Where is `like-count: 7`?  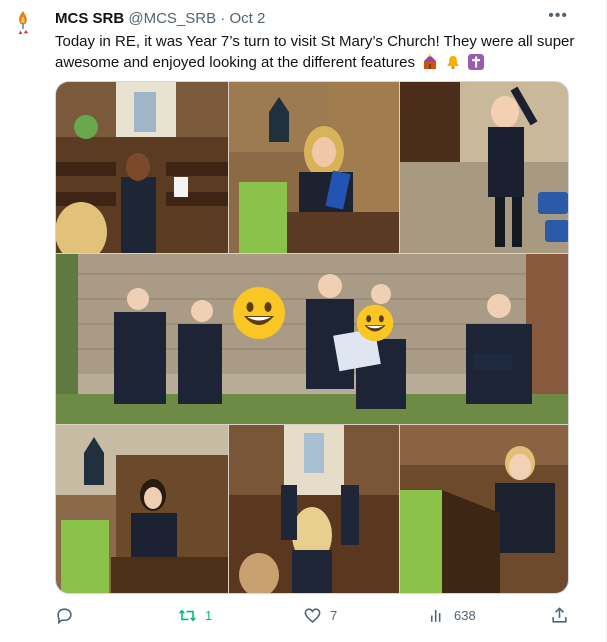 like-count: 7 is located at coordinates (334, 615).